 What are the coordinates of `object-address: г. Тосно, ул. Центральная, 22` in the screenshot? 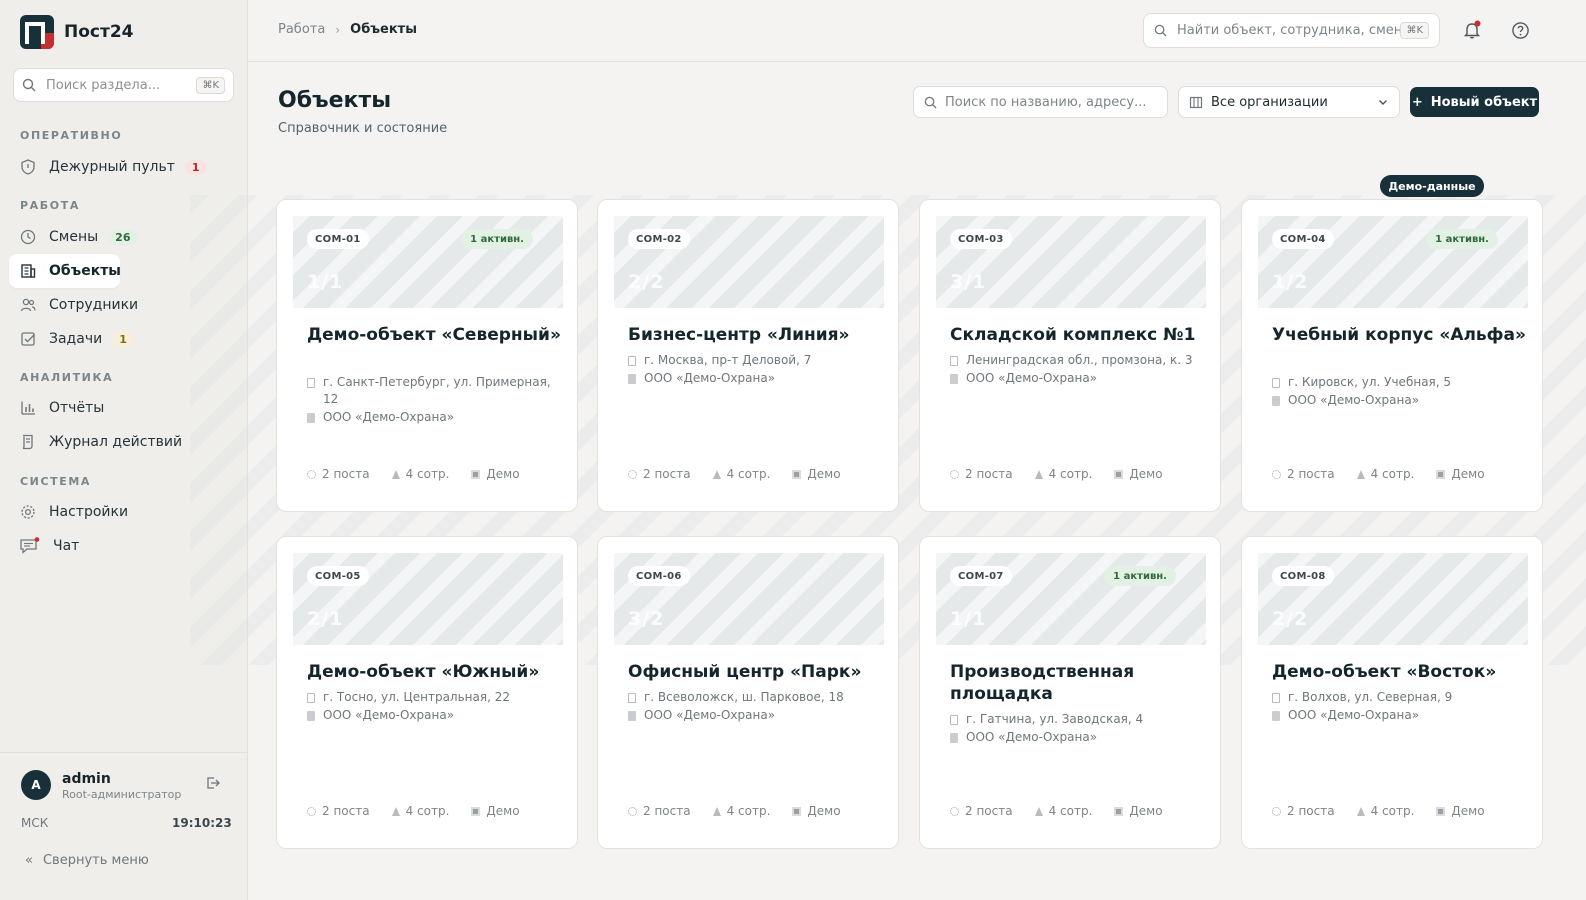 It's located at (438, 697).